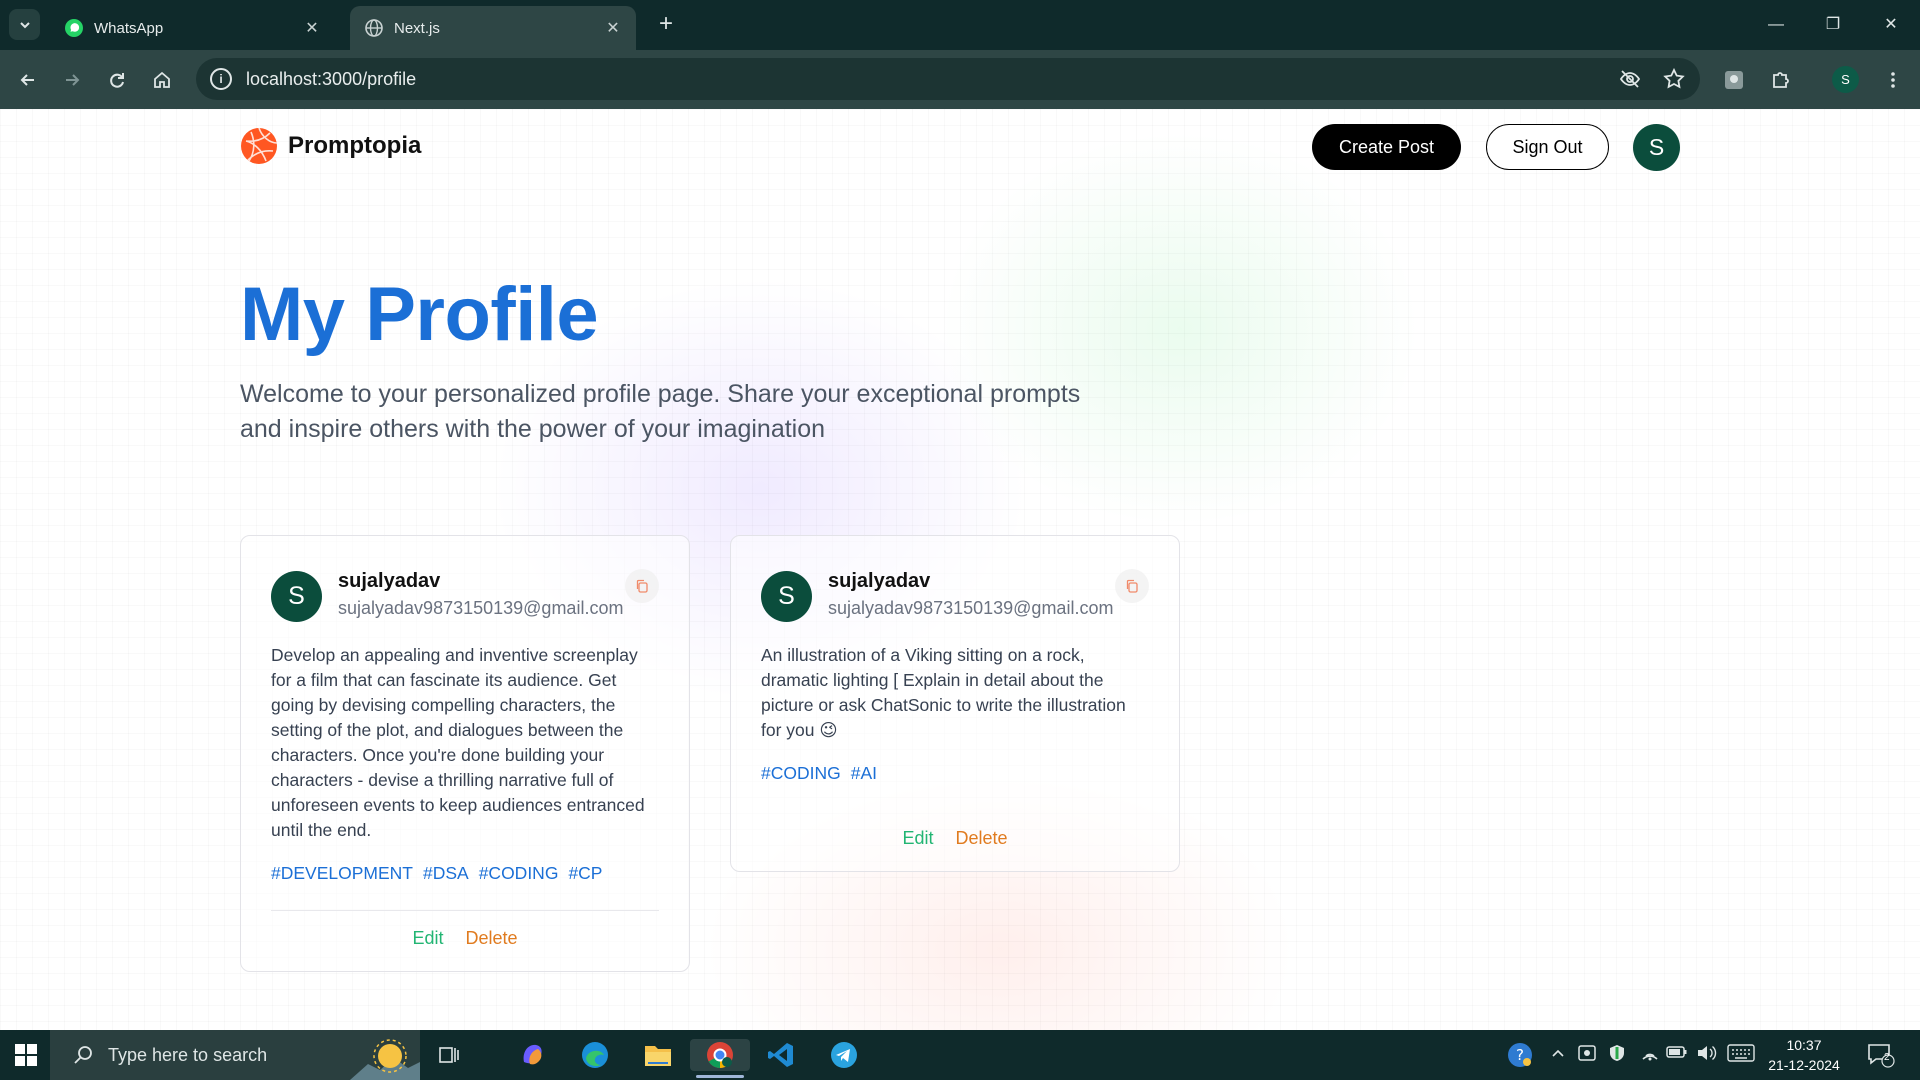 Image resolution: width=1920 pixels, height=1080 pixels. What do you see at coordinates (666, 25) in the screenshot?
I see `new-tab-button: +` at bounding box center [666, 25].